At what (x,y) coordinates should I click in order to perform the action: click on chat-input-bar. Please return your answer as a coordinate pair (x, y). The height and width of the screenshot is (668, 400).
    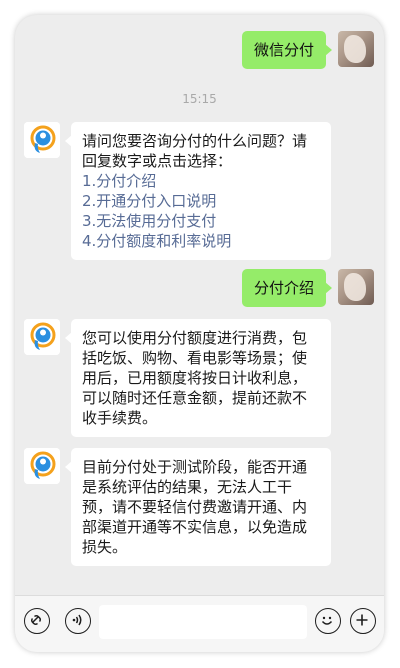
    Looking at the image, I should click on (199, 623).